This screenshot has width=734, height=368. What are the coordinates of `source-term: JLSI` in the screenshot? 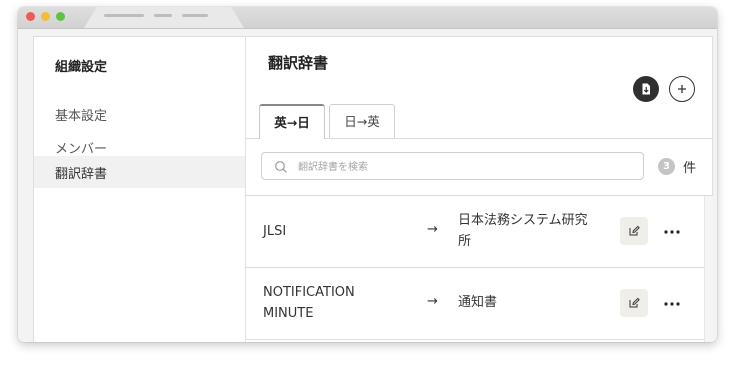 It's located at (274, 231).